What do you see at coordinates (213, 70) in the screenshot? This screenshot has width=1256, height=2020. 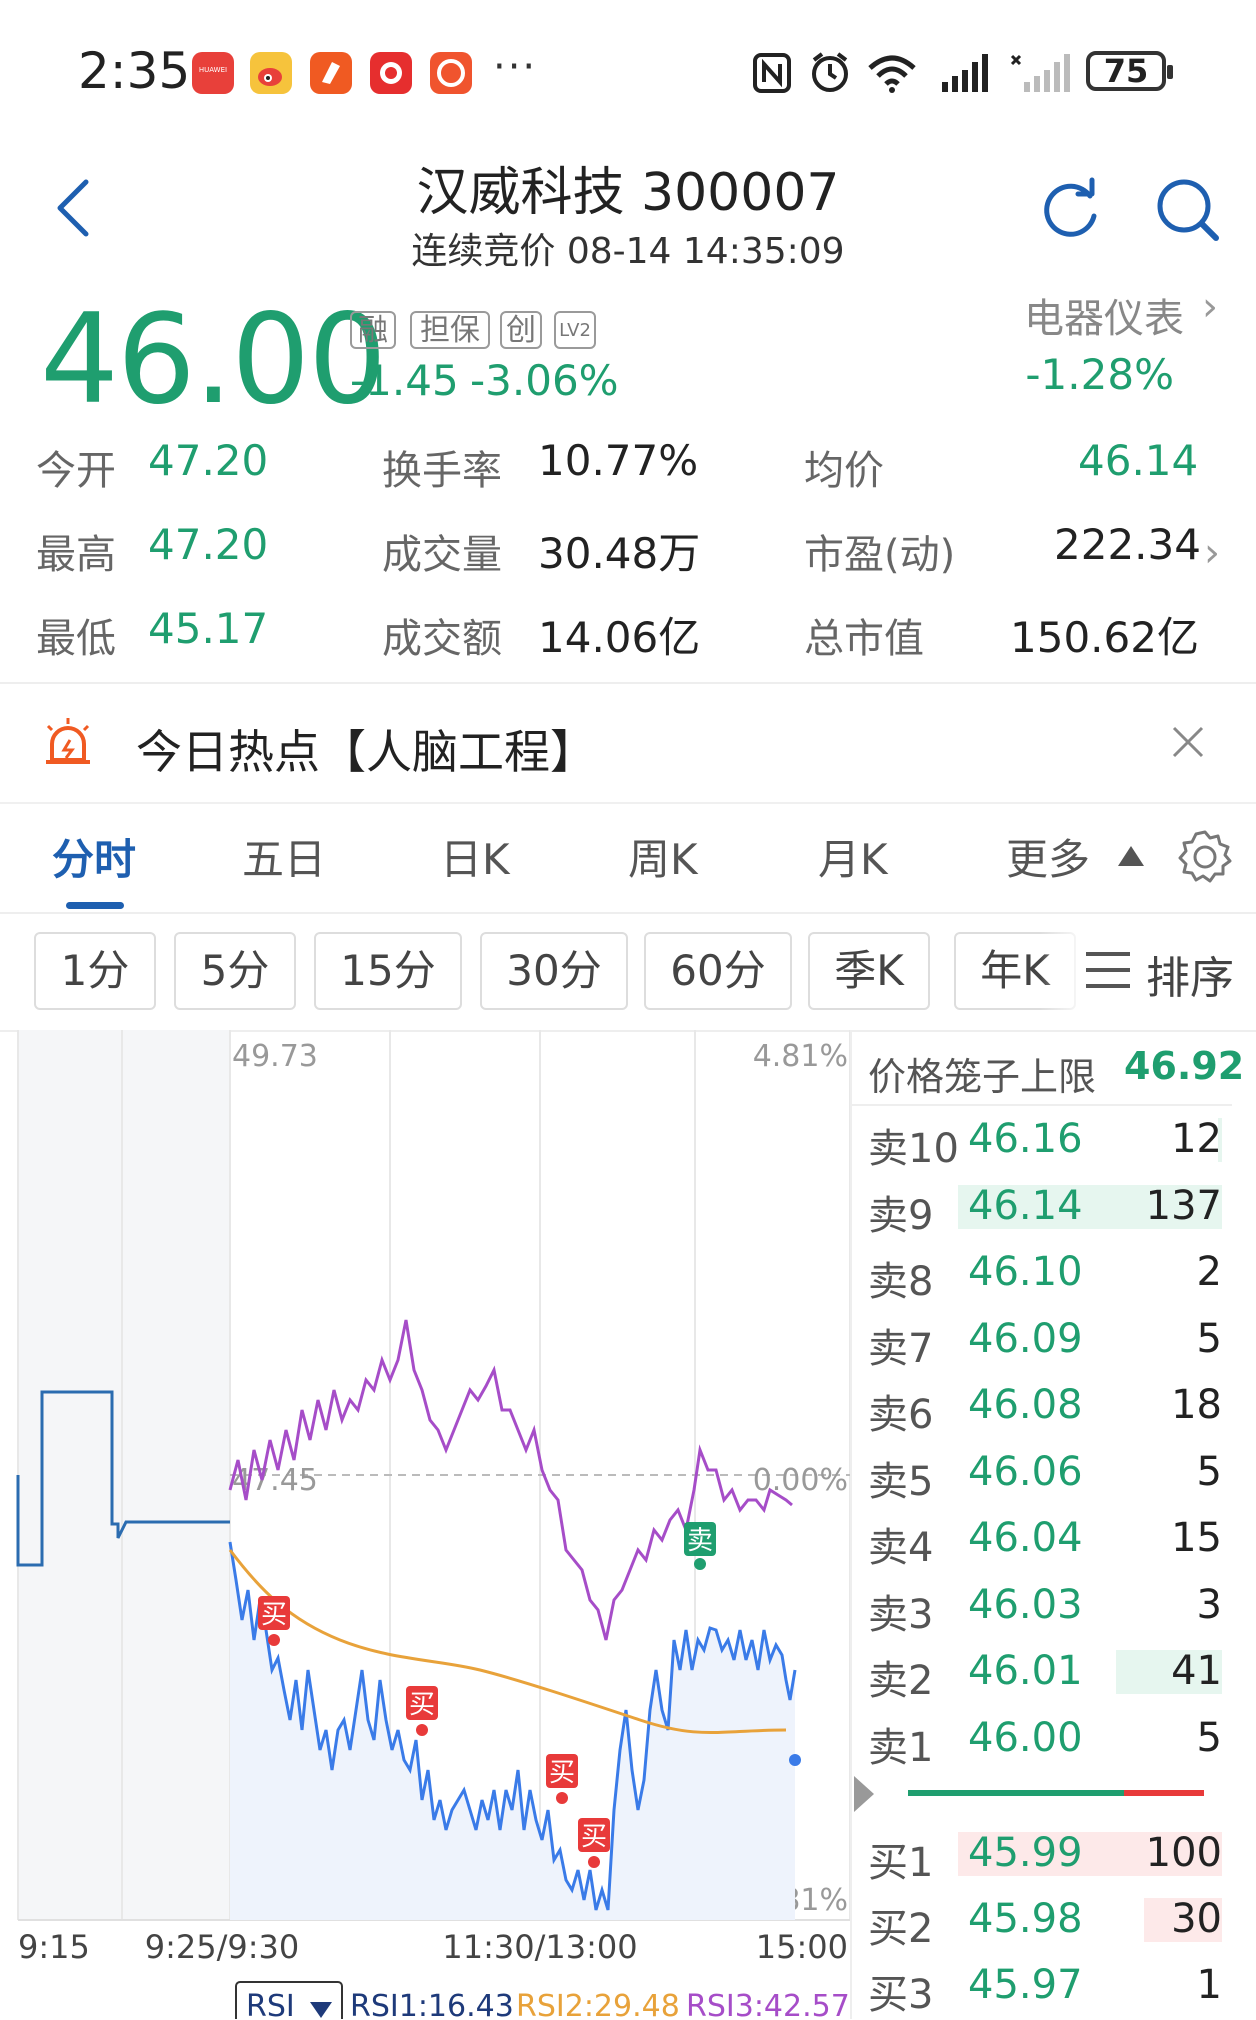 I see `huawei-icon-label: HUAWEI` at bounding box center [213, 70].